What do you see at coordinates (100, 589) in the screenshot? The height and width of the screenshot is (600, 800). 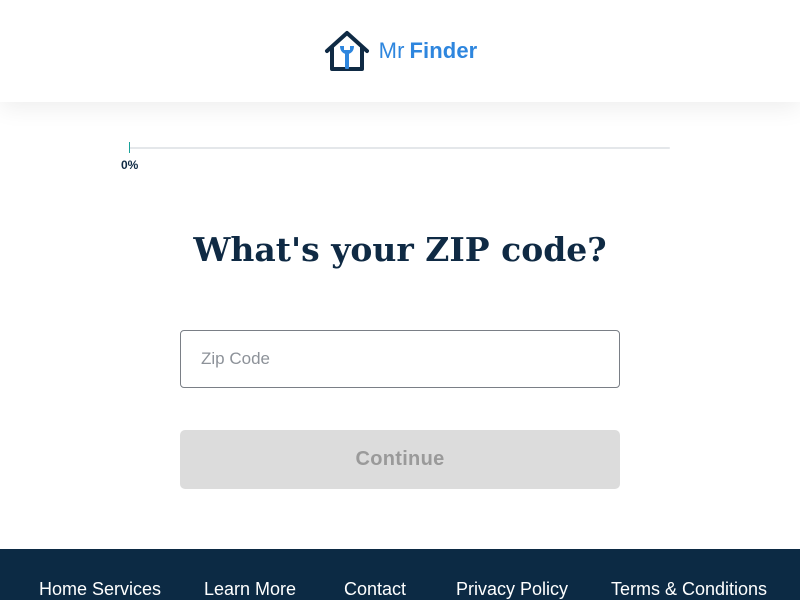 I see `footer-link-home-services: Home Services` at bounding box center [100, 589].